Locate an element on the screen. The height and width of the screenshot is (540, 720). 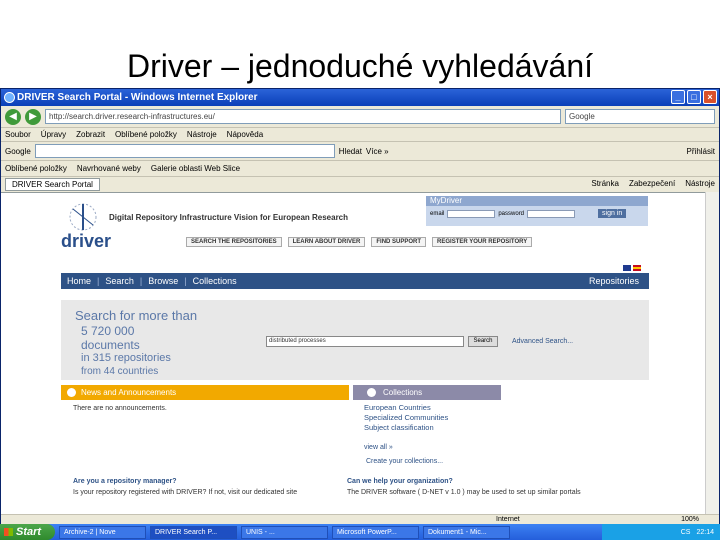
maximize-icon: □ is located at coordinates (694, 97).